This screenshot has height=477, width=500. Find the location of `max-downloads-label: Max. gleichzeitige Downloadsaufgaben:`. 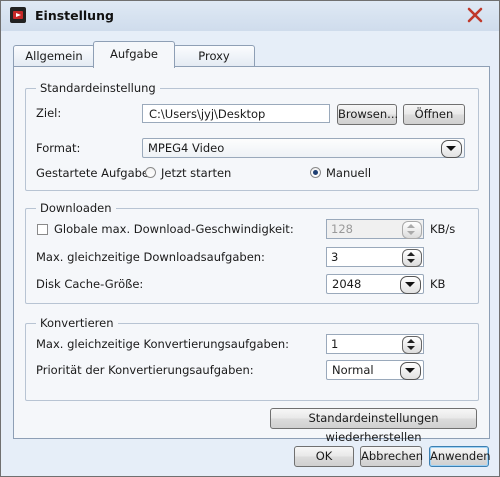

max-downloads-label: Max. gleichzeitige Downloadsaufgaben: is located at coordinates (150, 257).